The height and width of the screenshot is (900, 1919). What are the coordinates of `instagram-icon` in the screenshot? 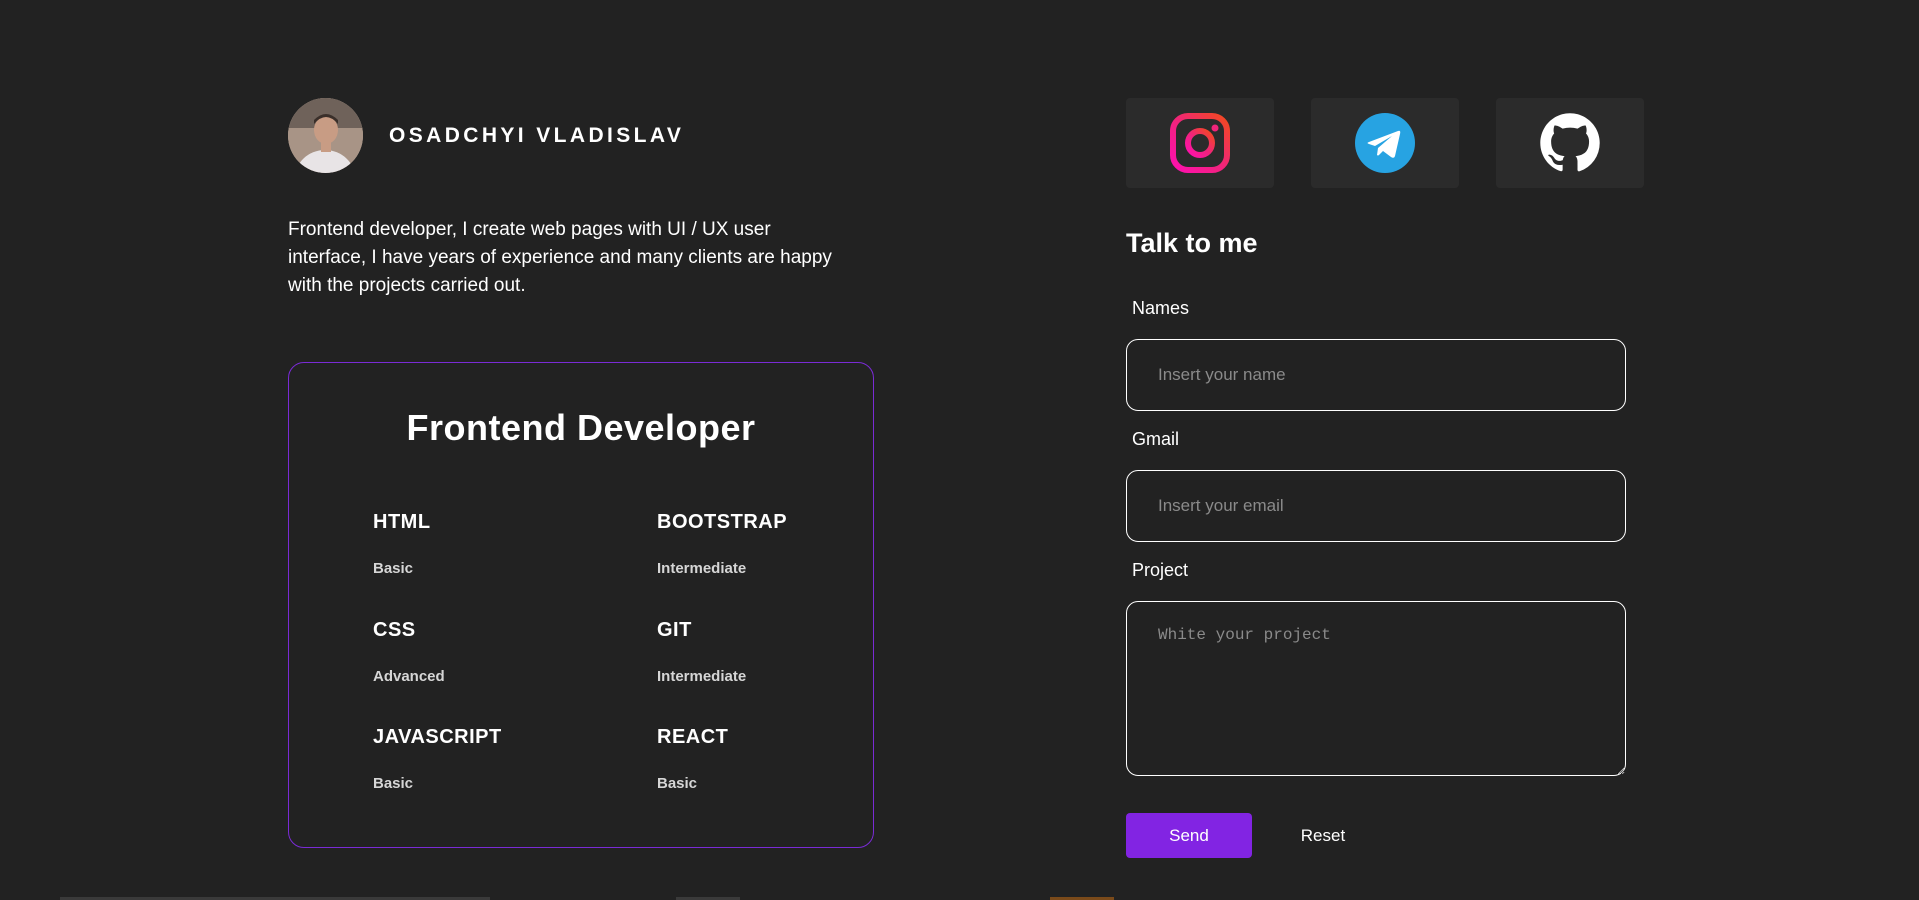 It's located at (1200, 143).